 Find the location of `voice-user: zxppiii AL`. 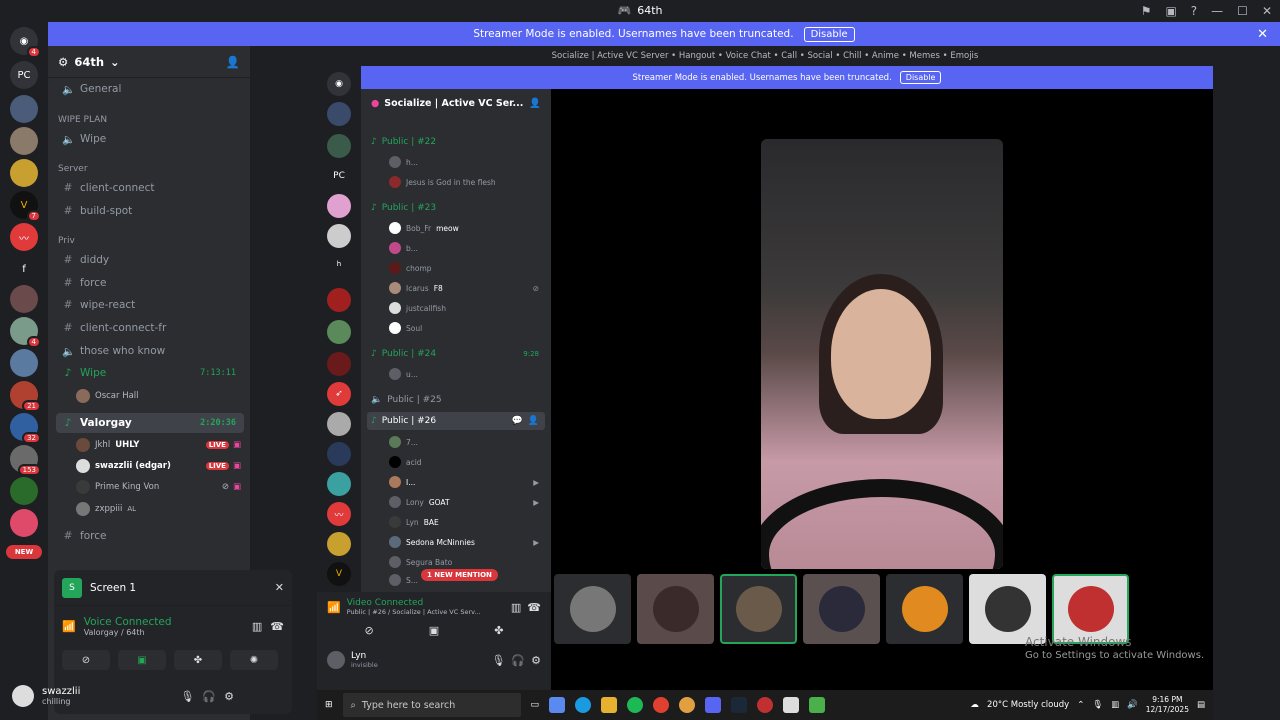

voice-user: zxppiii AL is located at coordinates (158, 509).